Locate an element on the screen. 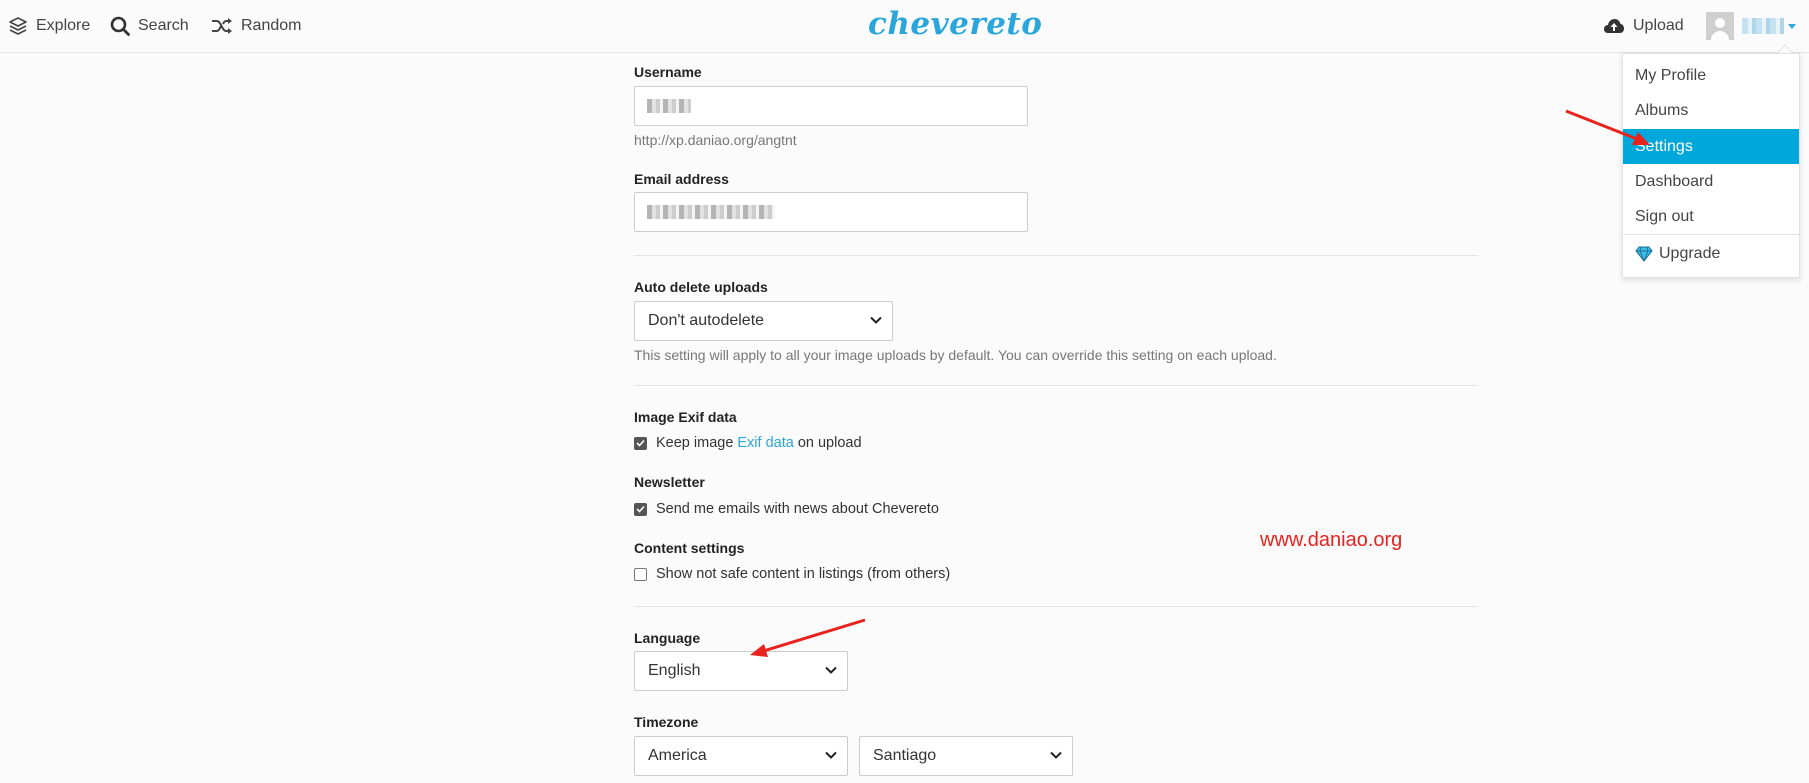  exif-data-link: Exif data is located at coordinates (765, 443).